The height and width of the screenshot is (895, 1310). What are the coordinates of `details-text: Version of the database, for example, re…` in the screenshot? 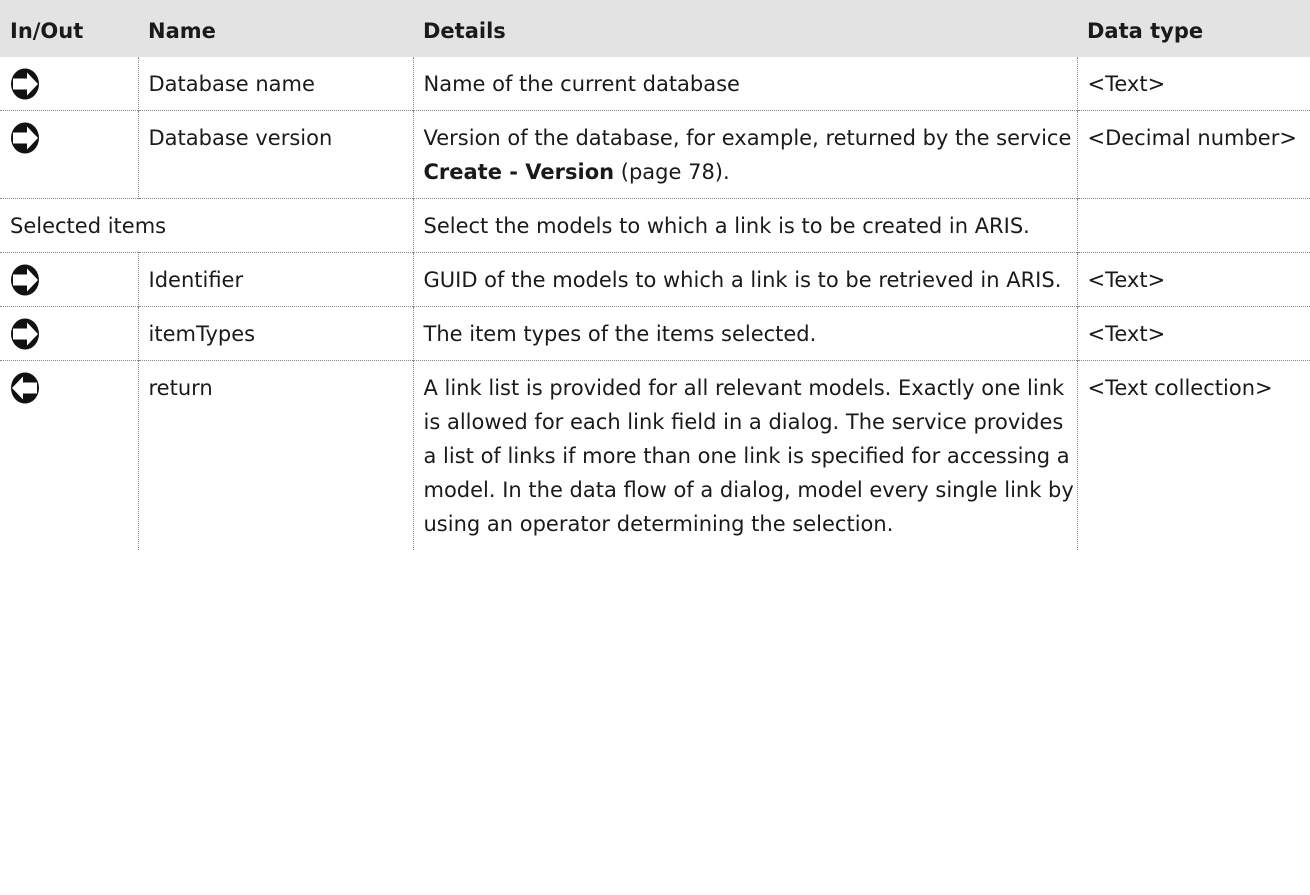 It's located at (747, 138).